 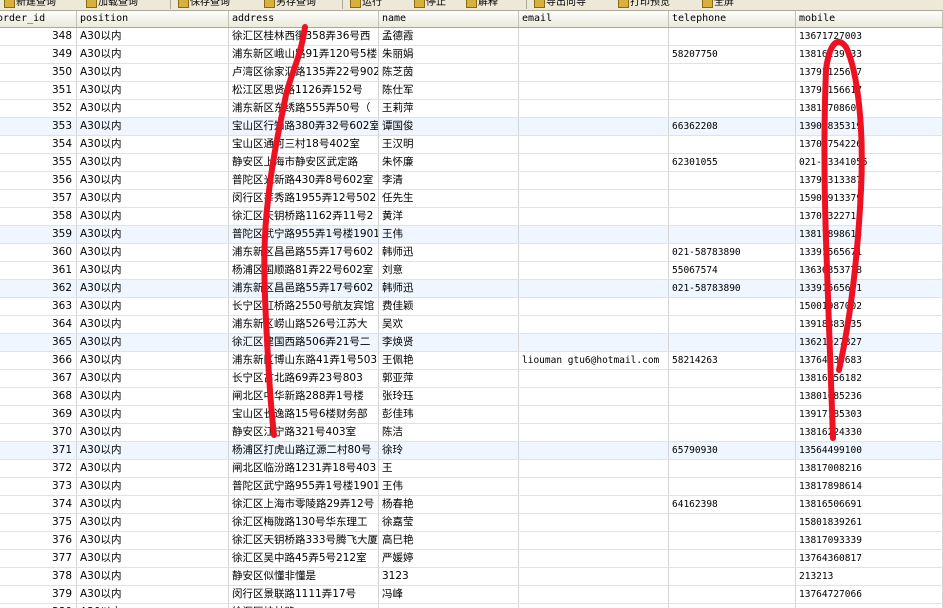 I want to click on cell-address: 浦东新区峨山路91弄120号5楼, so click(x=304, y=54).